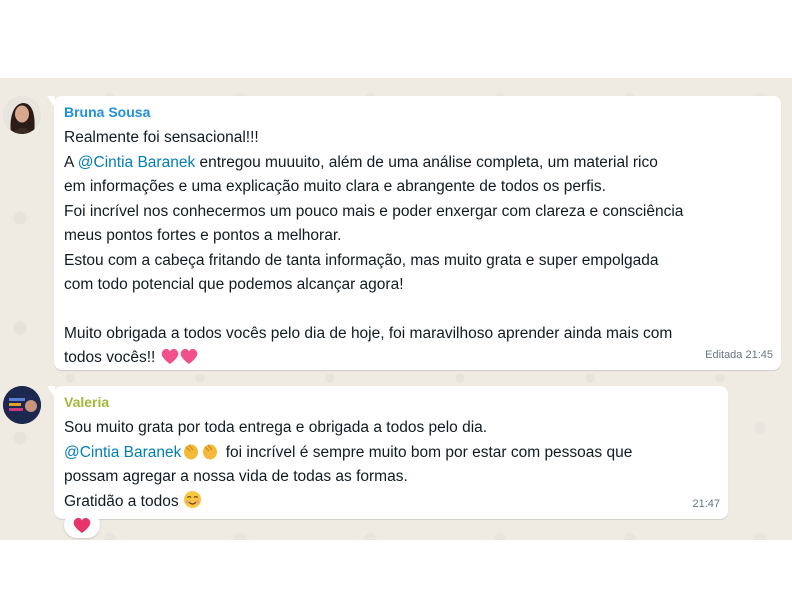 This screenshot has width=792, height=600. I want to click on reaction-badge, so click(82, 525).